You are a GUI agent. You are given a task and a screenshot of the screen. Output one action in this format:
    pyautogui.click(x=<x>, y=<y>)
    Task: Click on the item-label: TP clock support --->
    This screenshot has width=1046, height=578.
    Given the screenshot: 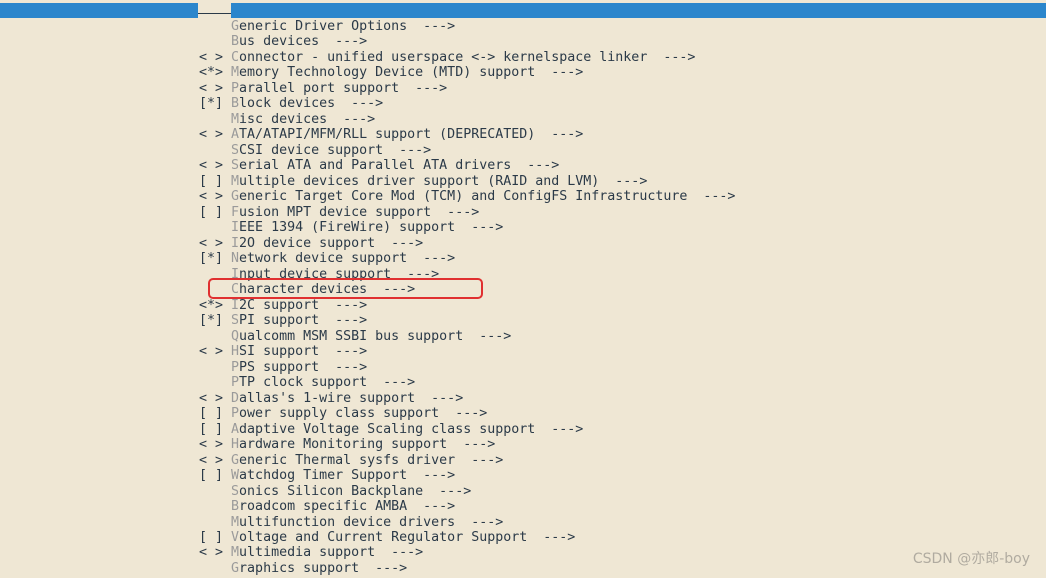 What is the action you would take?
    pyautogui.click(x=327, y=383)
    